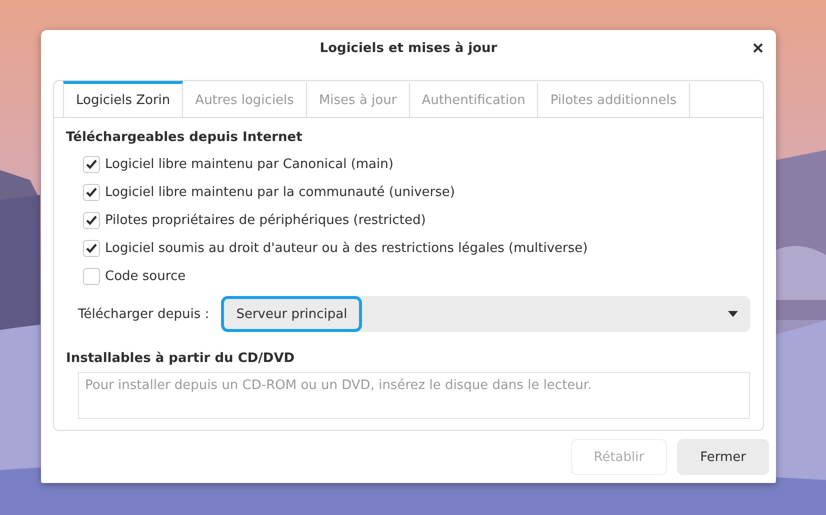 The width and height of the screenshot is (826, 515). What do you see at coordinates (733, 314) in the screenshot?
I see `dropdown-arrow-icon` at bounding box center [733, 314].